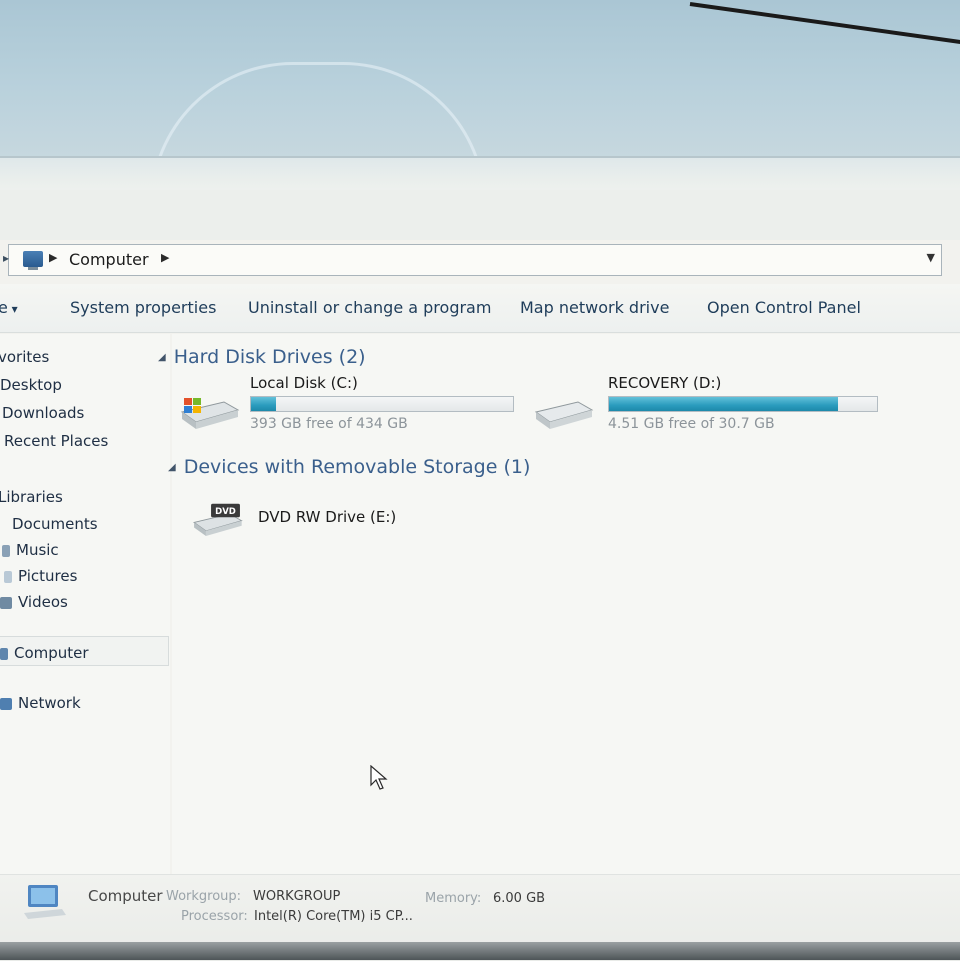 Image resolution: width=960 pixels, height=961 pixels. I want to click on drive-e-dvd: DVD DVD RW Drive (E:), so click(301, 522).